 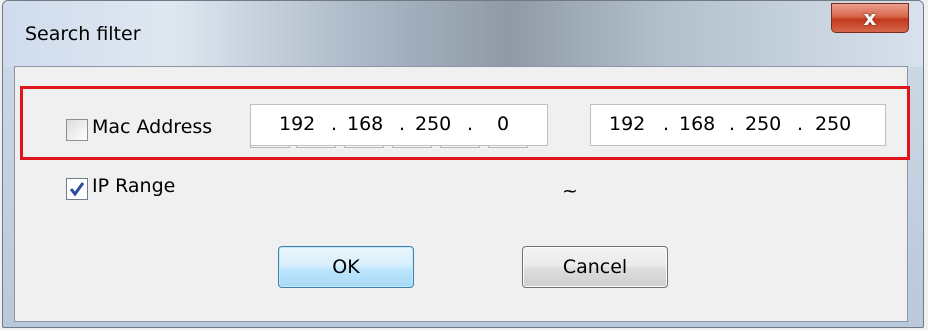 What do you see at coordinates (595, 267) in the screenshot?
I see `cancel-button: Cancel` at bounding box center [595, 267].